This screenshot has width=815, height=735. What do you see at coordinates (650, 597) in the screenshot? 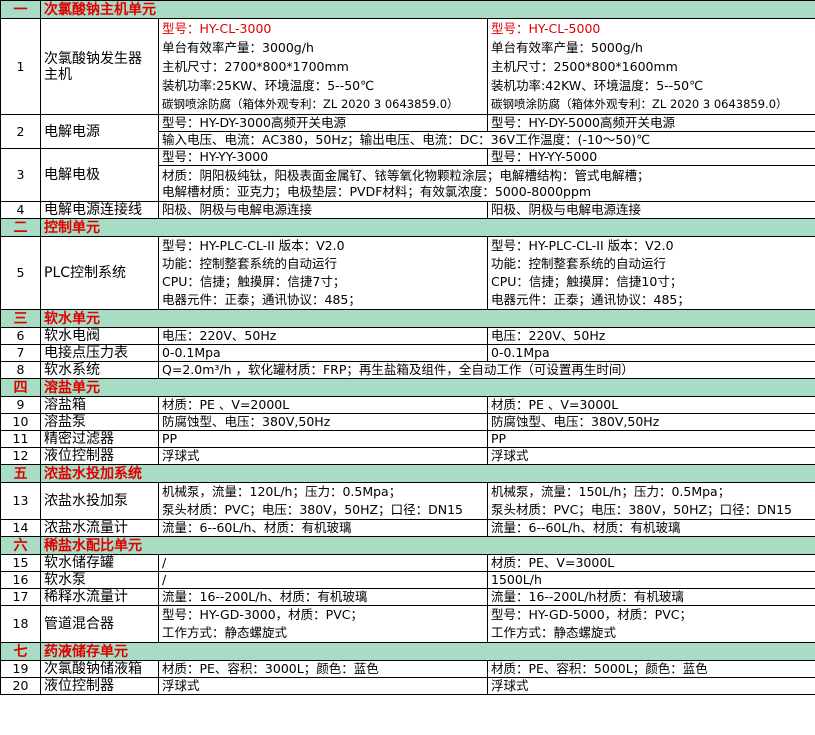
I see `spec-5000: 流量：16--200L/h材质：有机玻璃` at bounding box center [650, 597].